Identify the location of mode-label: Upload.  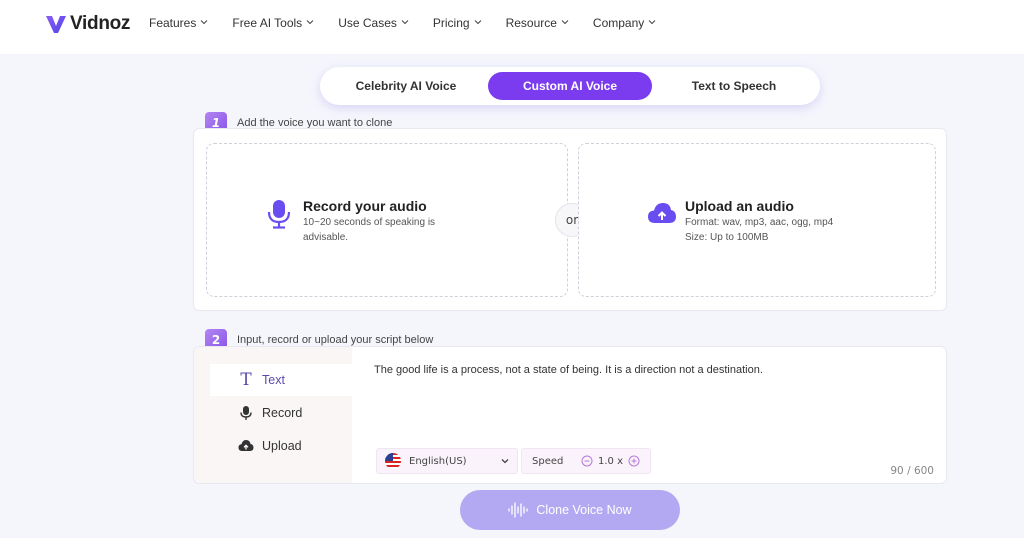
(282, 446).